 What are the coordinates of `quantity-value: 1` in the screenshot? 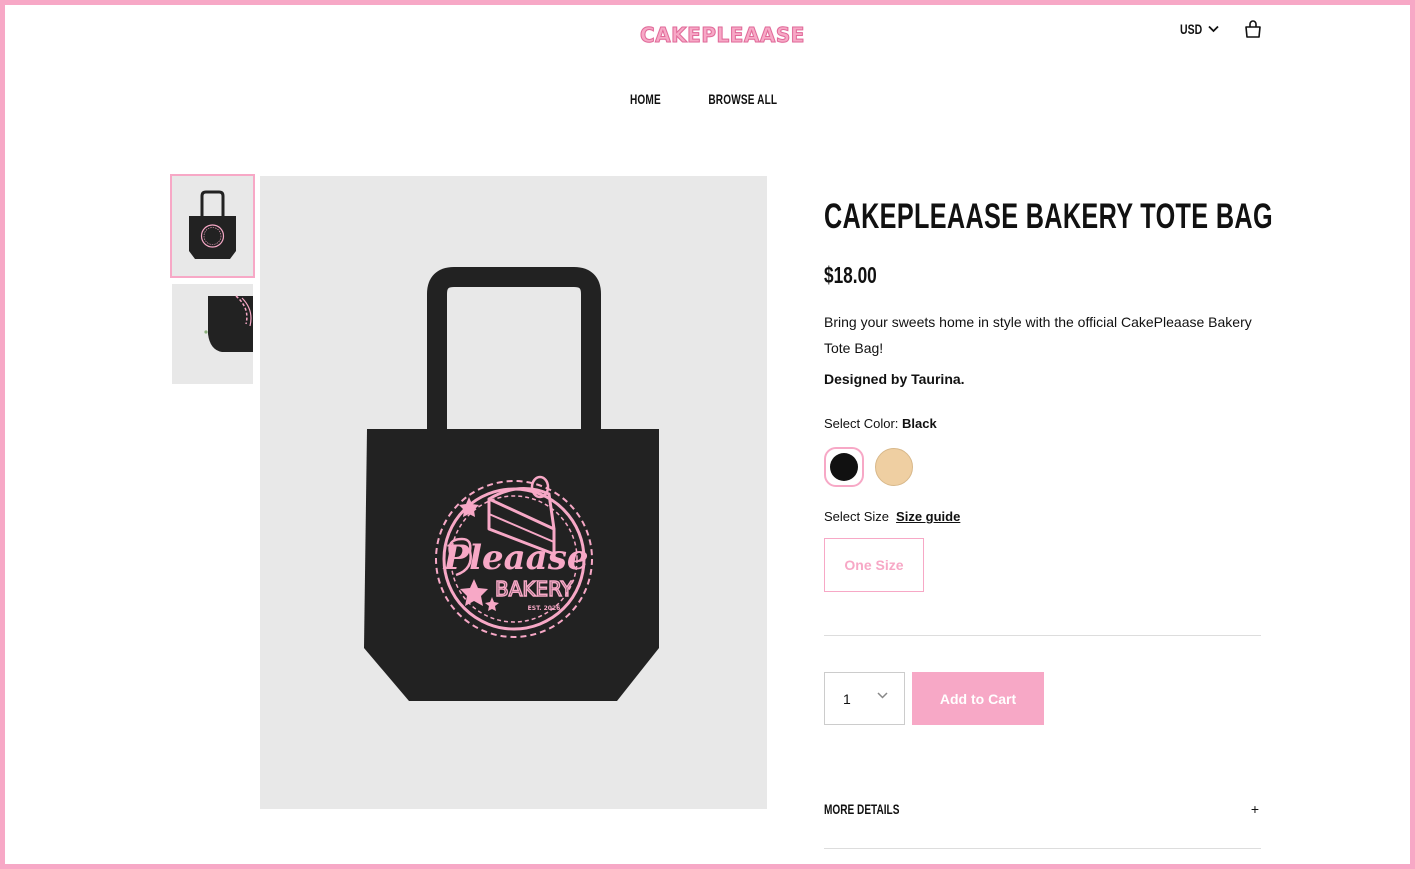 It's located at (847, 698).